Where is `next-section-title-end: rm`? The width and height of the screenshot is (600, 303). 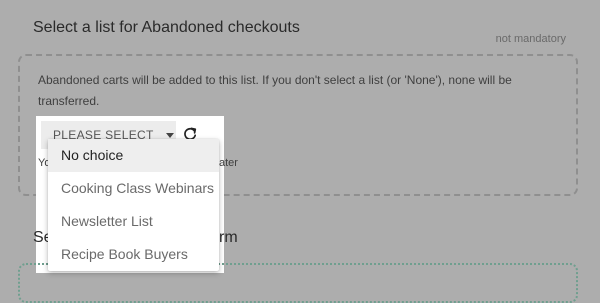 next-section-title-end: rm is located at coordinates (228, 237).